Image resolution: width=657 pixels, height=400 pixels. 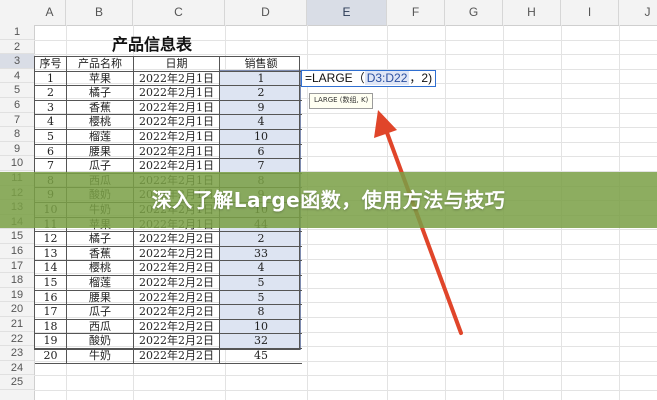 What do you see at coordinates (385, 124) in the screenshot?
I see `arrow-head` at bounding box center [385, 124].